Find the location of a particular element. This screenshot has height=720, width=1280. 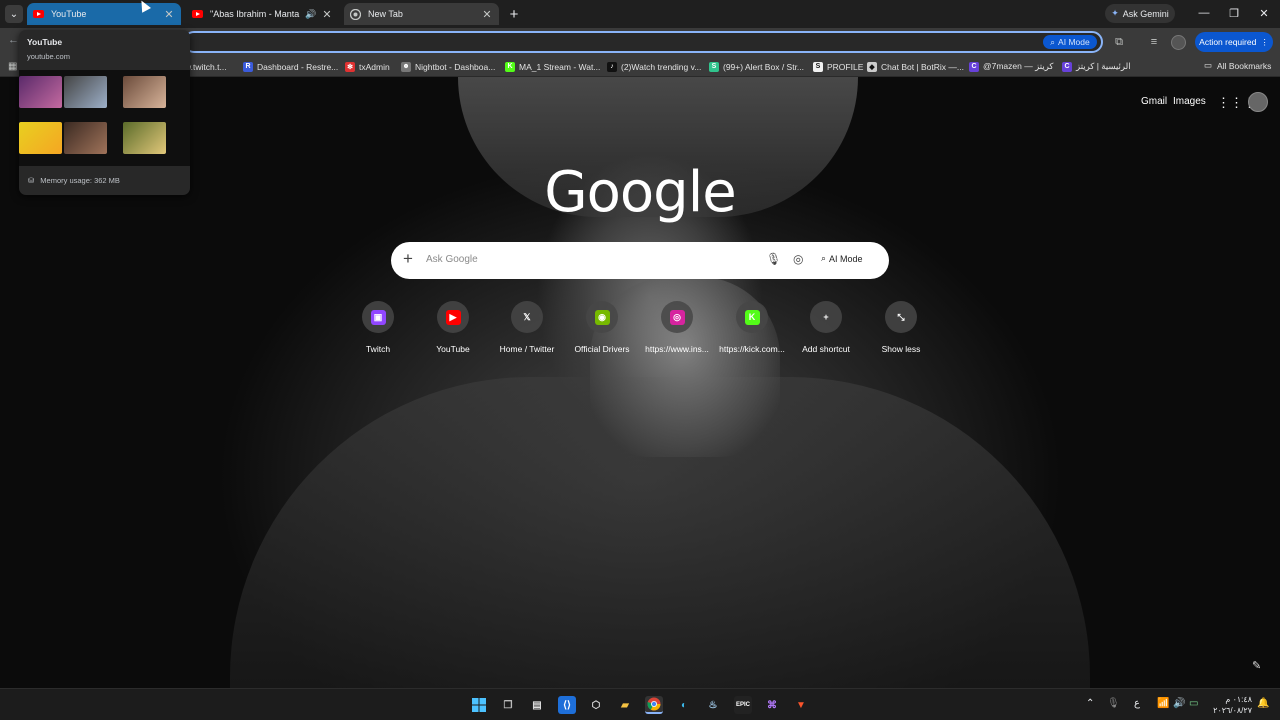

speaker-icon: 🔊 is located at coordinates (311, 14).